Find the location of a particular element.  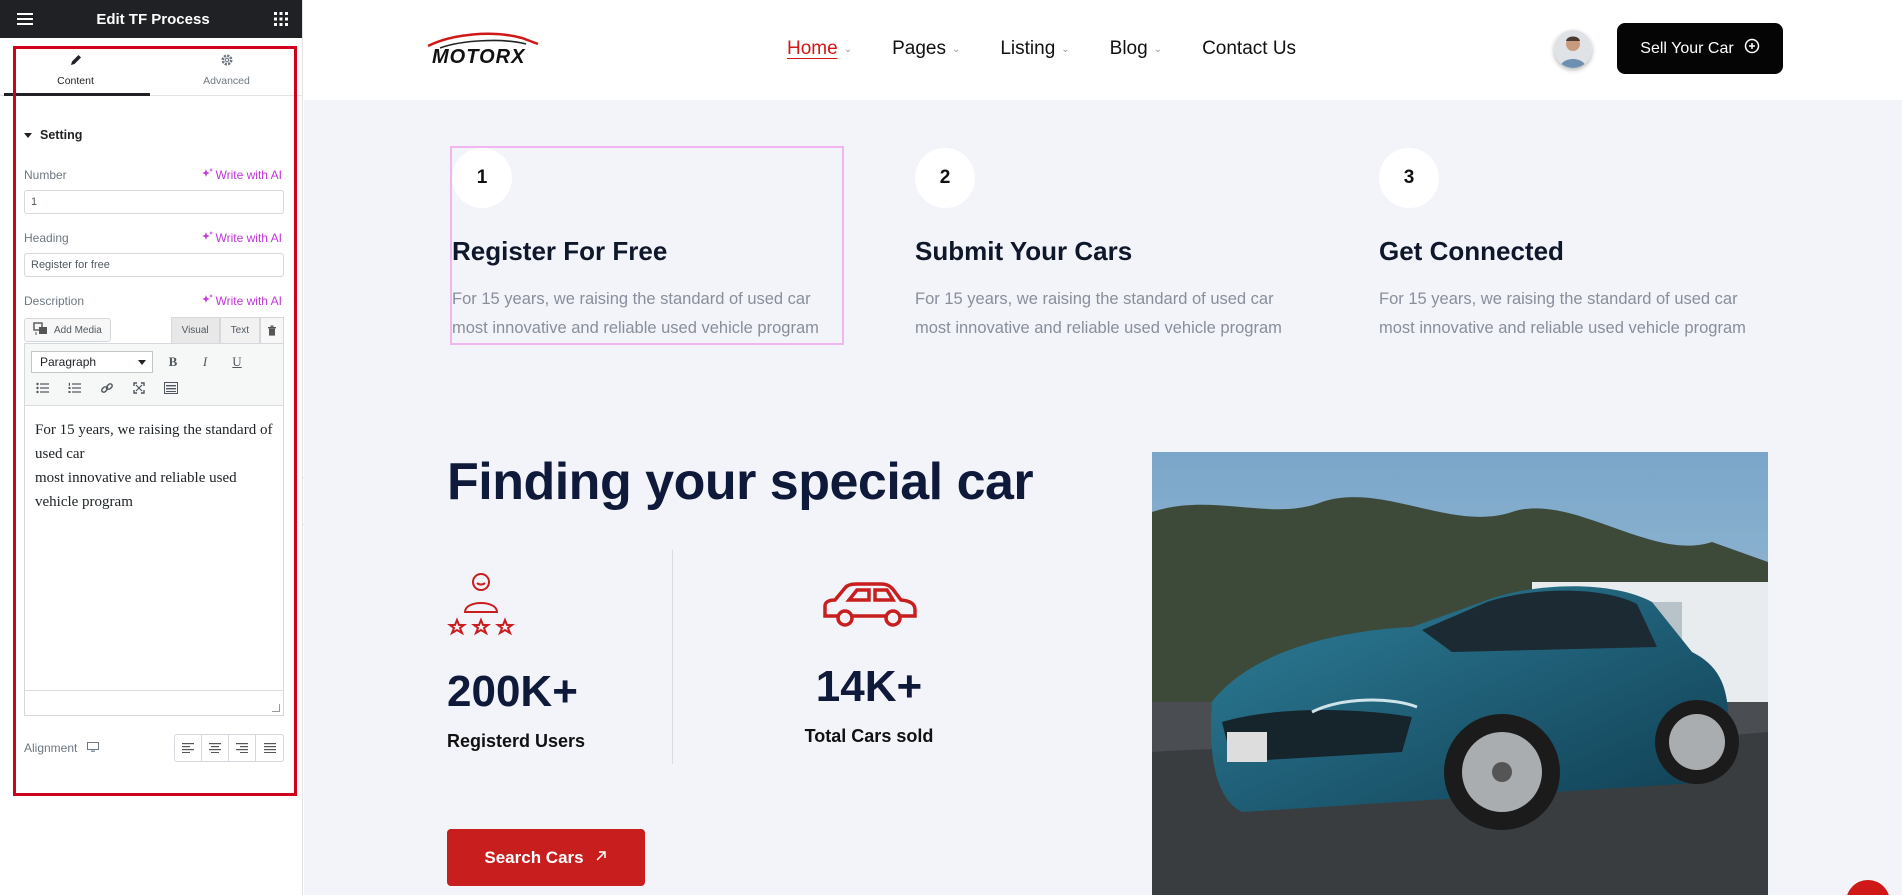

stat-label: Total Cars sold is located at coordinates (869, 736).